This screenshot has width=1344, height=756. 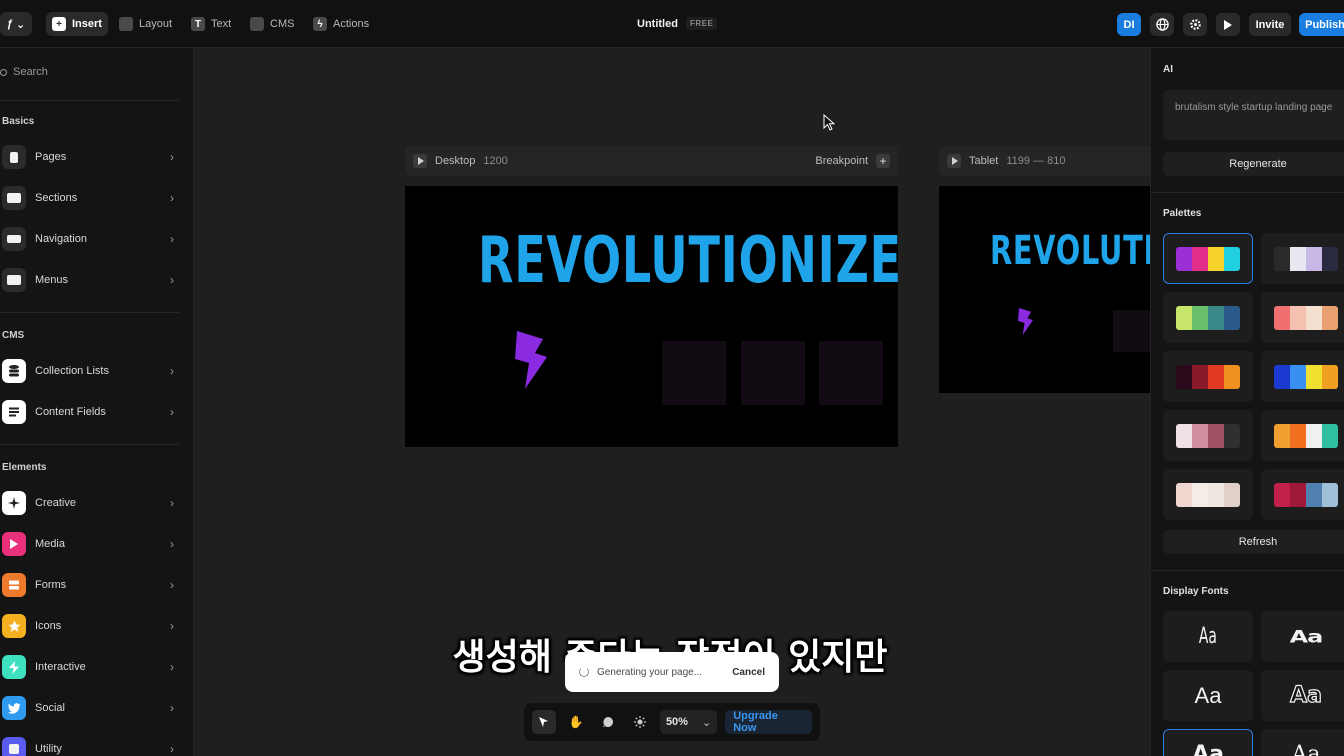 I want to click on font-option-selected: Aa, so click(x=1208, y=742).